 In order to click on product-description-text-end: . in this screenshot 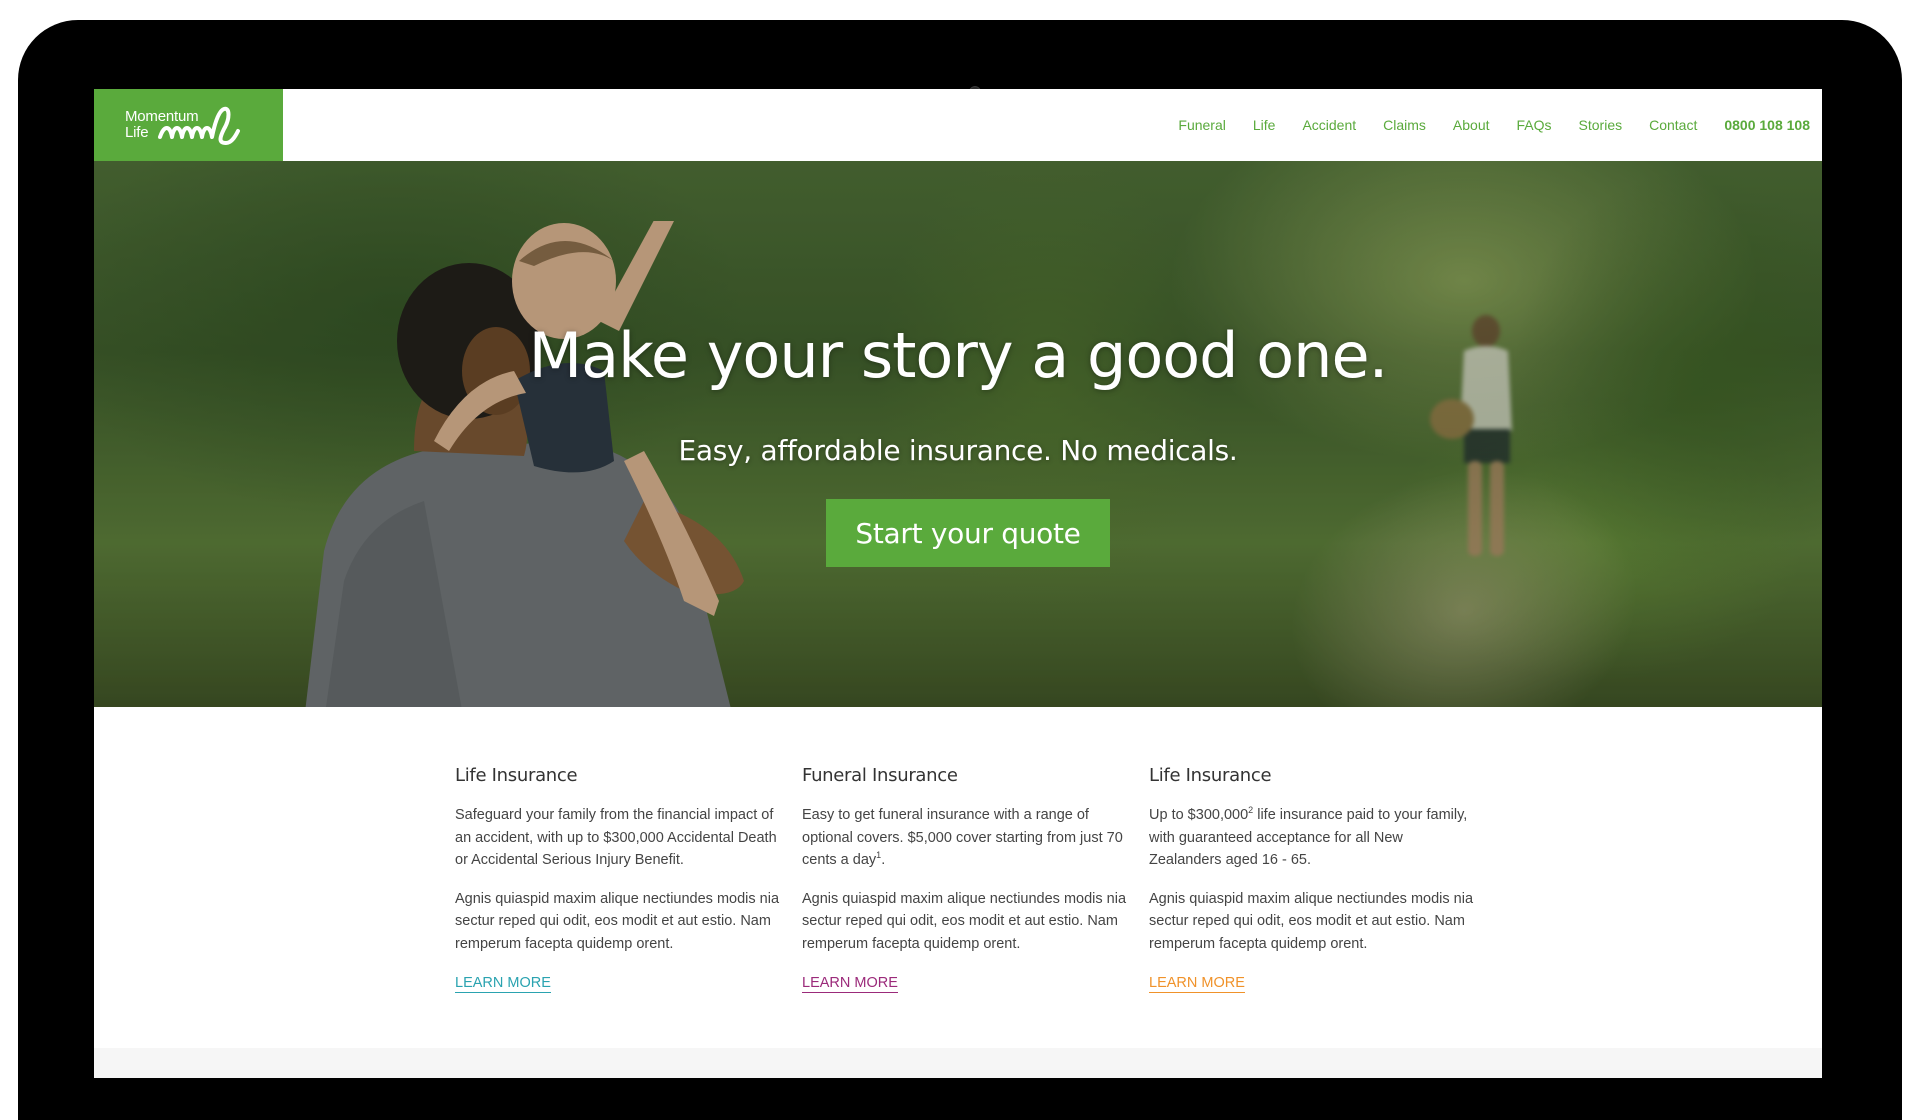, I will do `click(883, 860)`.